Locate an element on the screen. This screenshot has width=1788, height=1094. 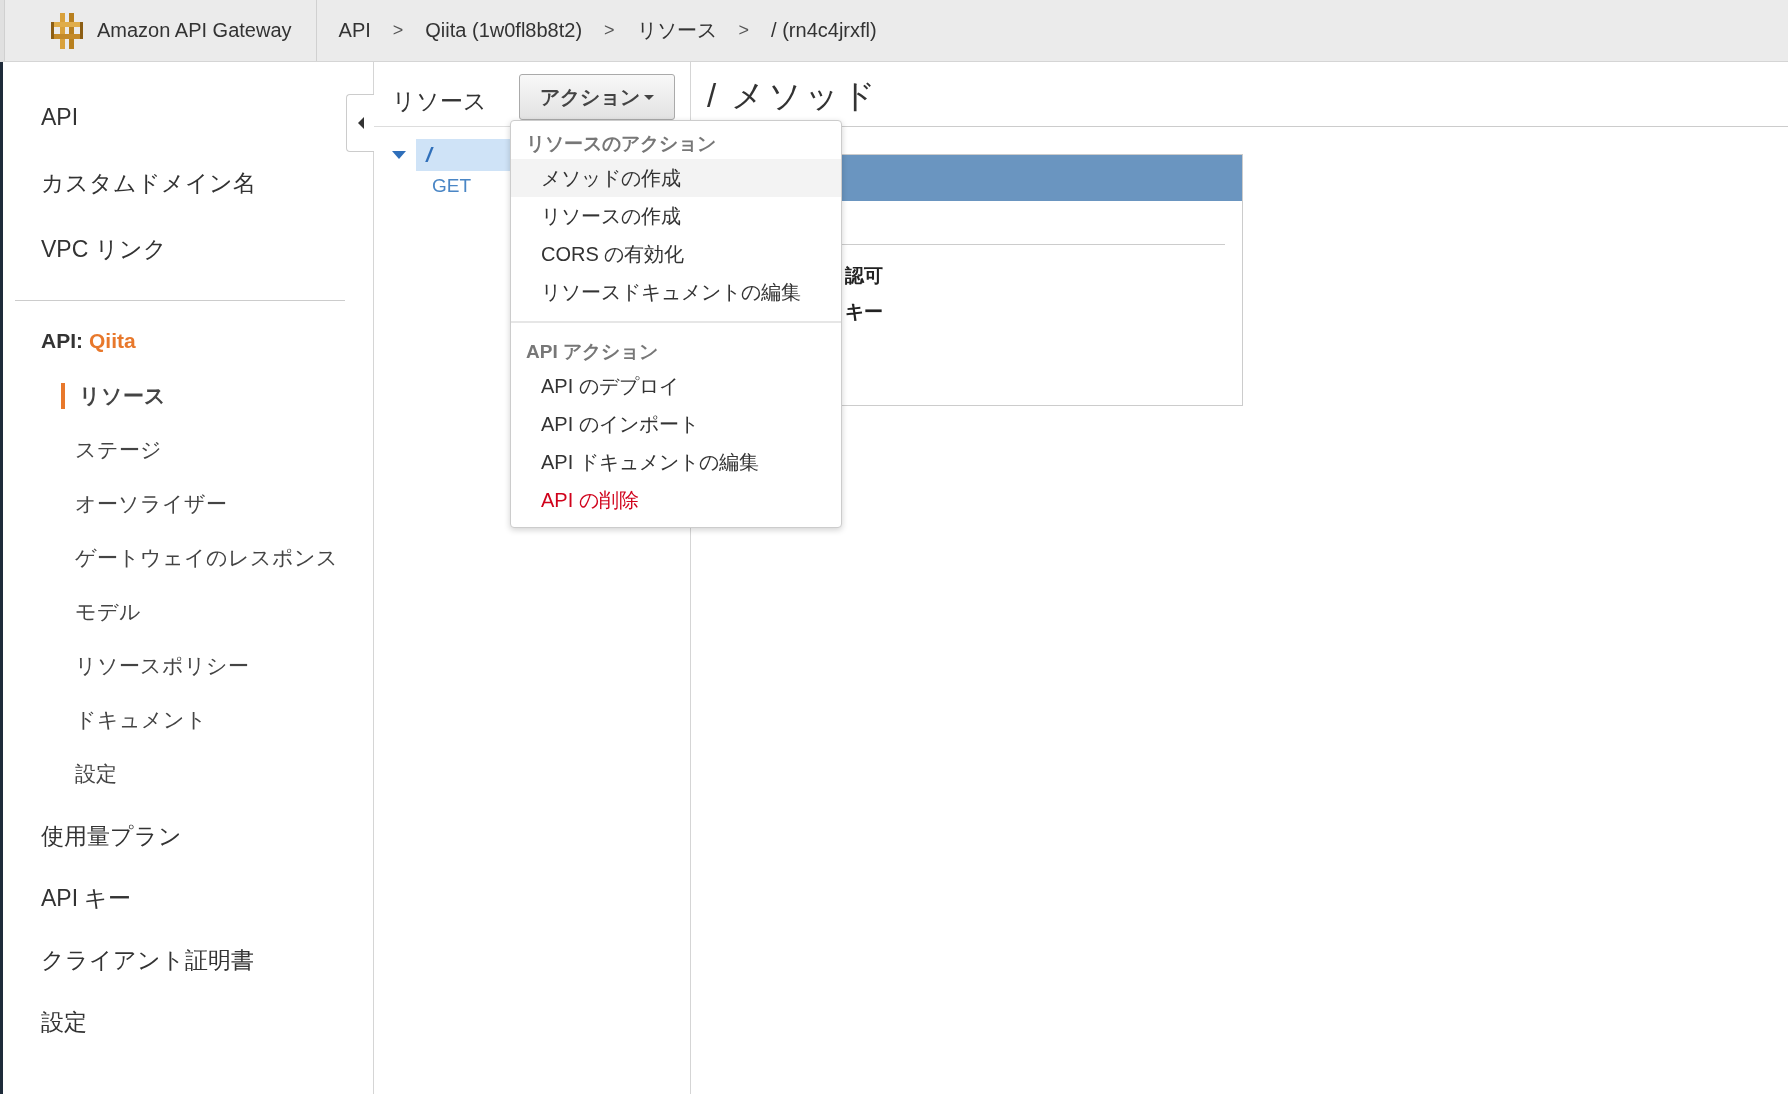
page-title: / メソッド is located at coordinates (794, 96).